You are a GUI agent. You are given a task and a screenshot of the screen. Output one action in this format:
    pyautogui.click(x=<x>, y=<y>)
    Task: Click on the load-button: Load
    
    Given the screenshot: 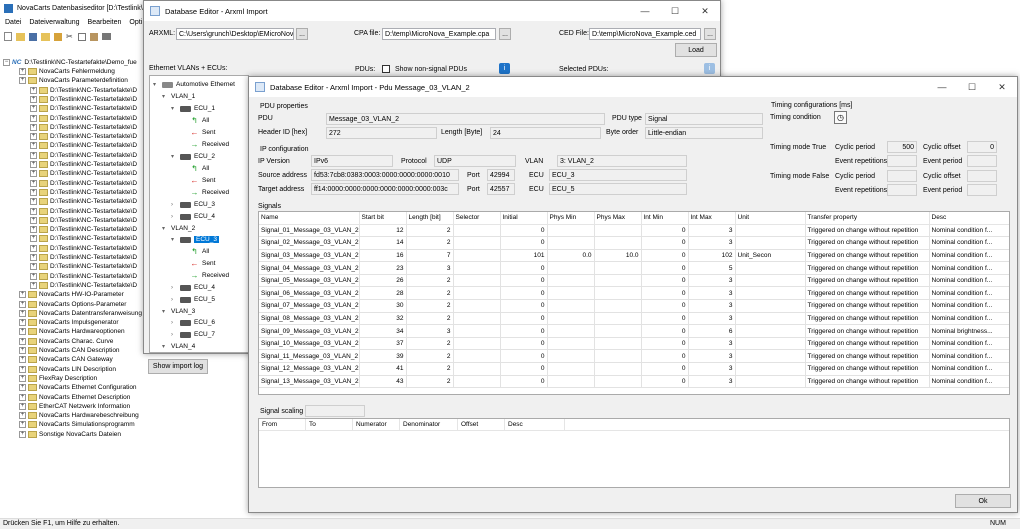 What is the action you would take?
    pyautogui.click(x=696, y=50)
    